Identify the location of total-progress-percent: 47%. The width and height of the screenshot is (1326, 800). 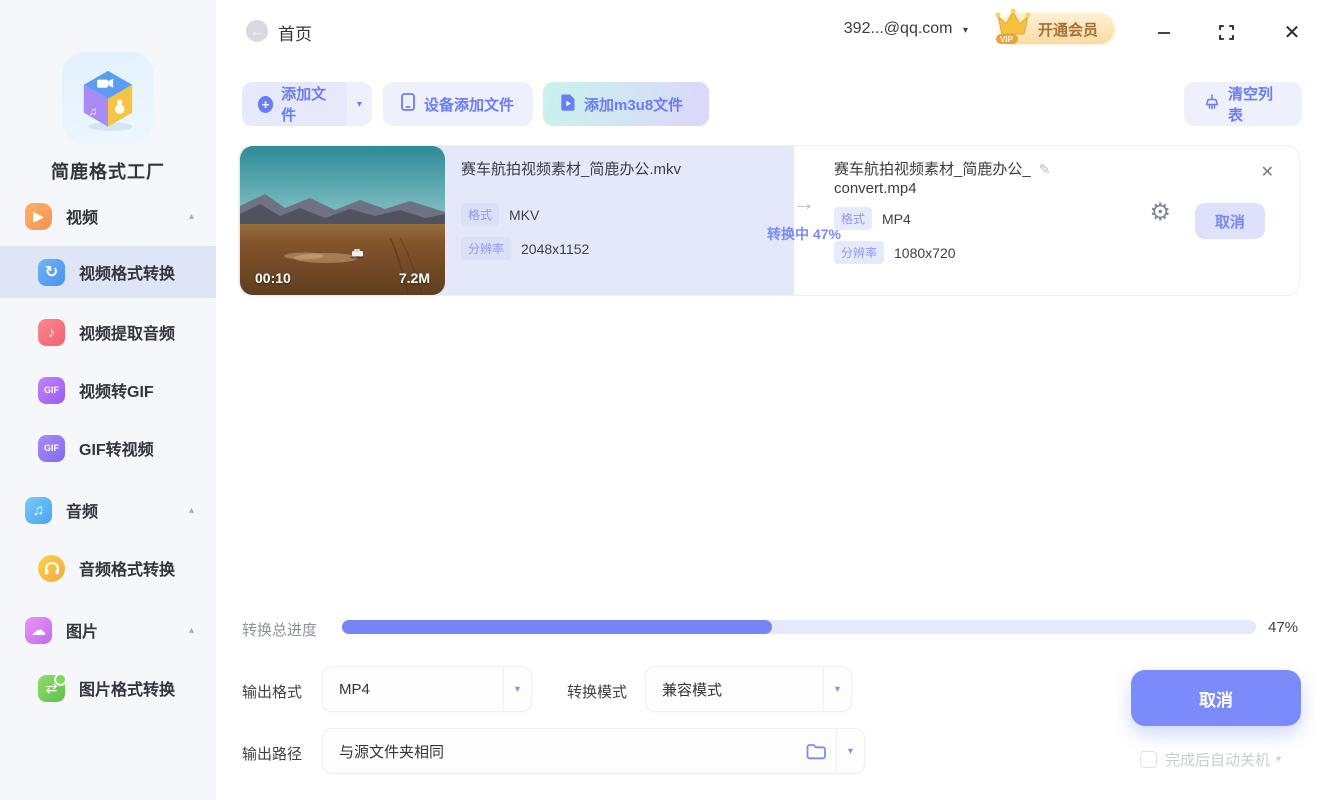
(1283, 627).